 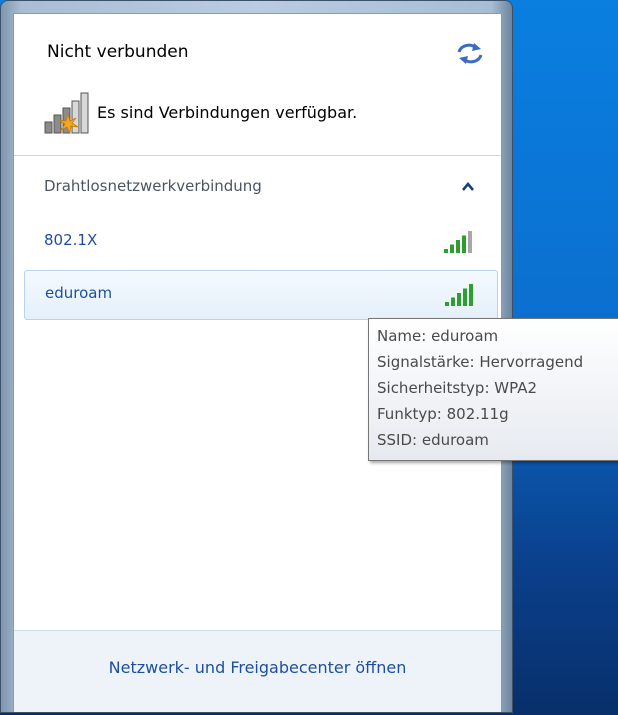 What do you see at coordinates (118, 52) in the screenshot?
I see `connection-status-title: Nicht verbunden` at bounding box center [118, 52].